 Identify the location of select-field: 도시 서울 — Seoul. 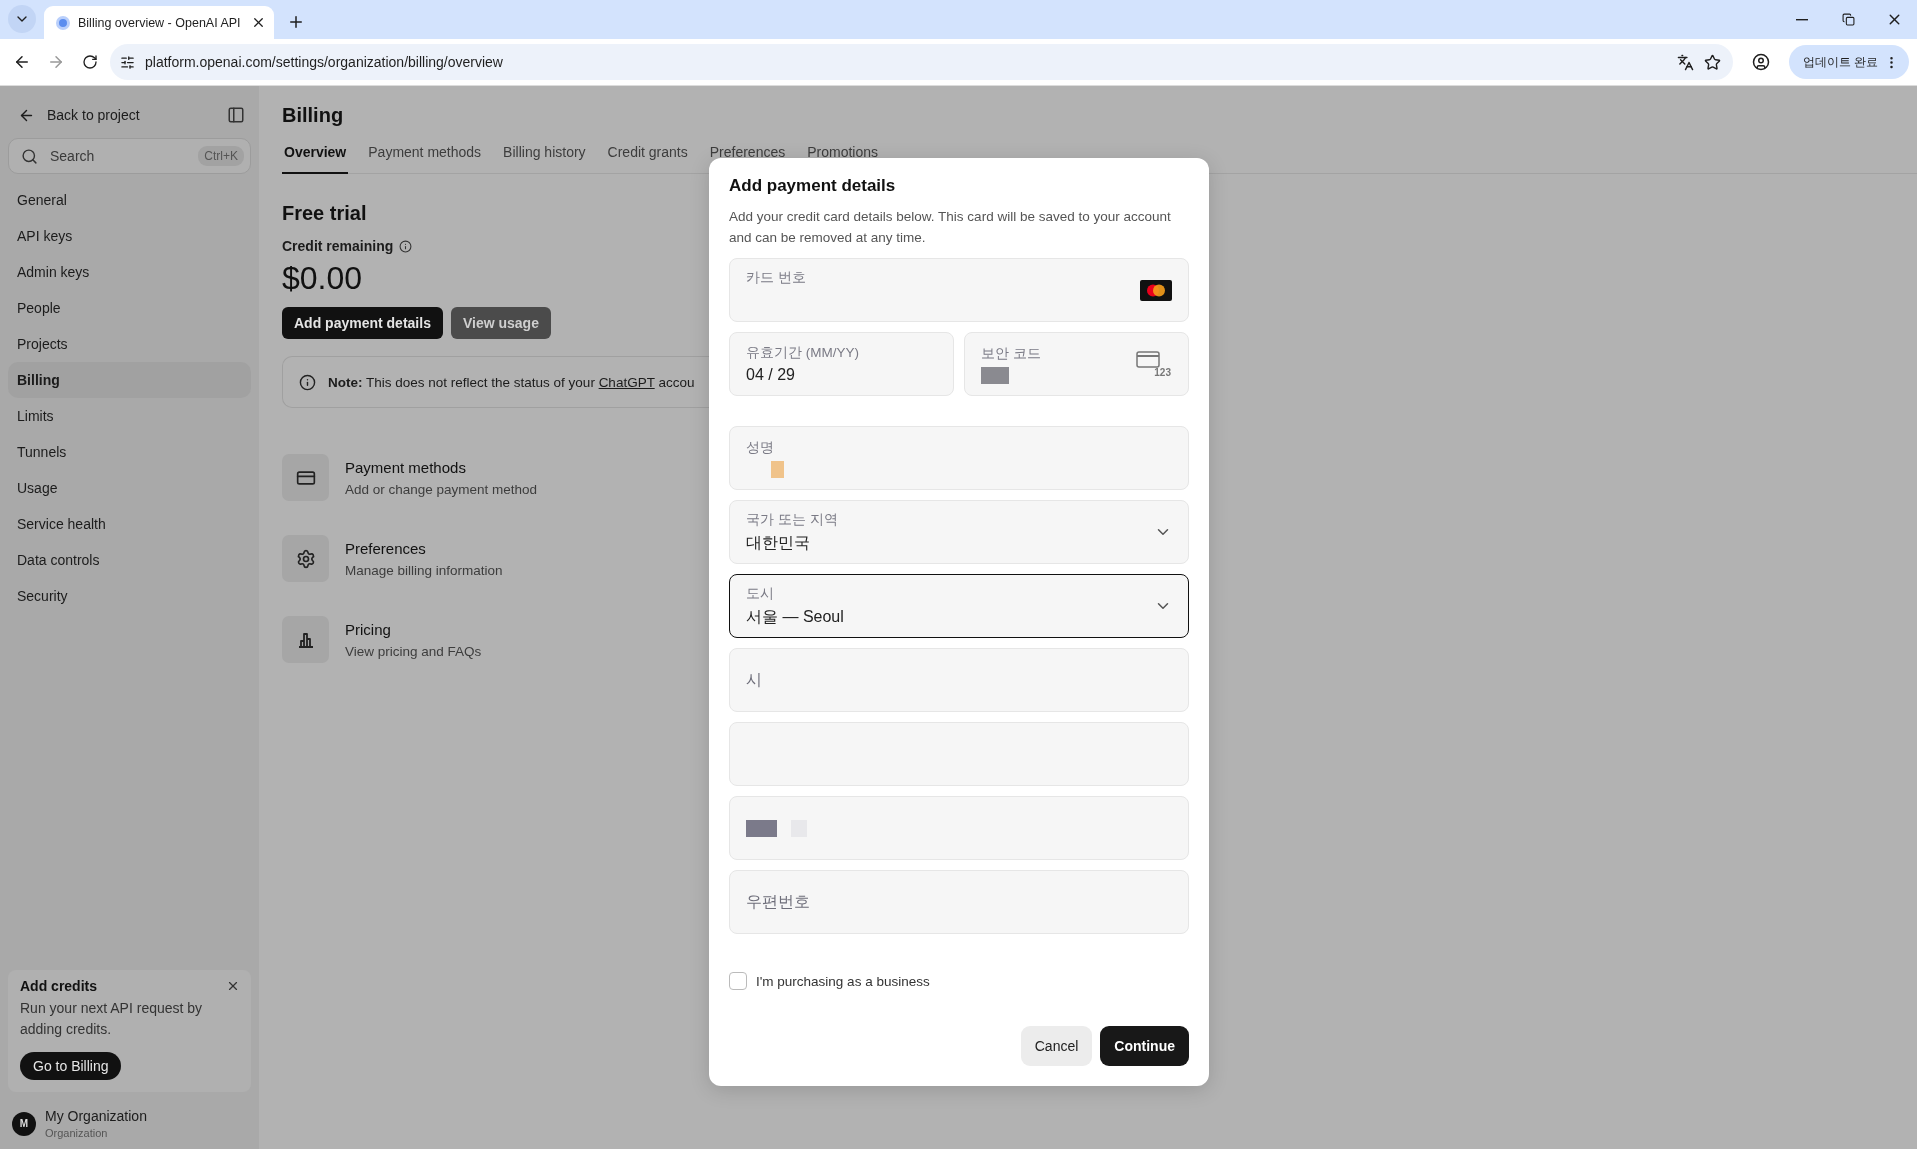
(959, 606).